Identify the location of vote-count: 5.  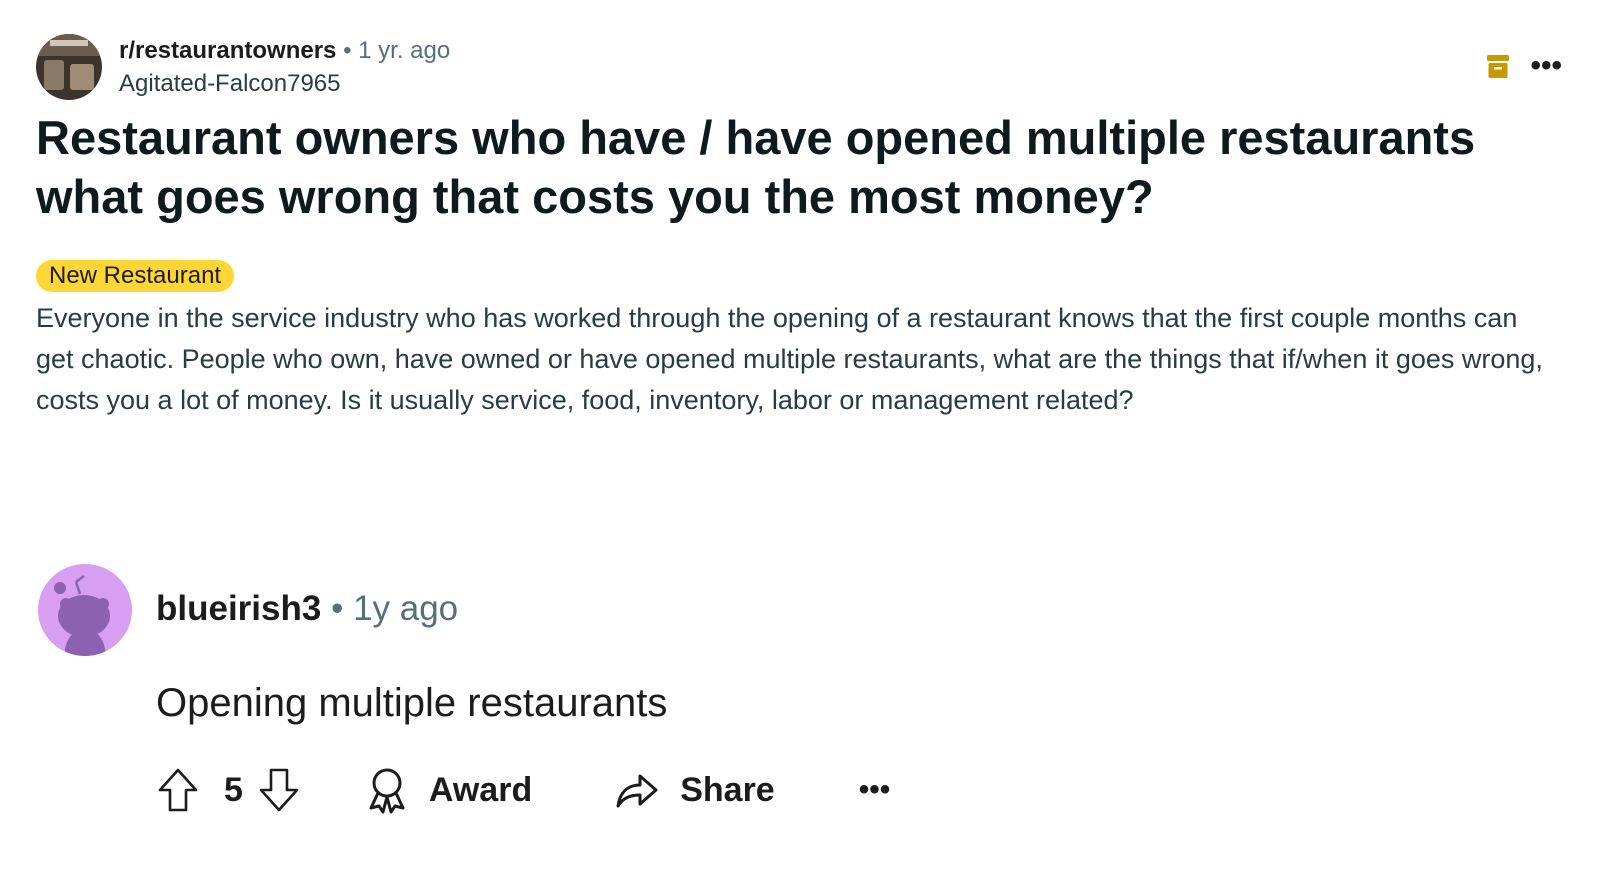
(233, 789).